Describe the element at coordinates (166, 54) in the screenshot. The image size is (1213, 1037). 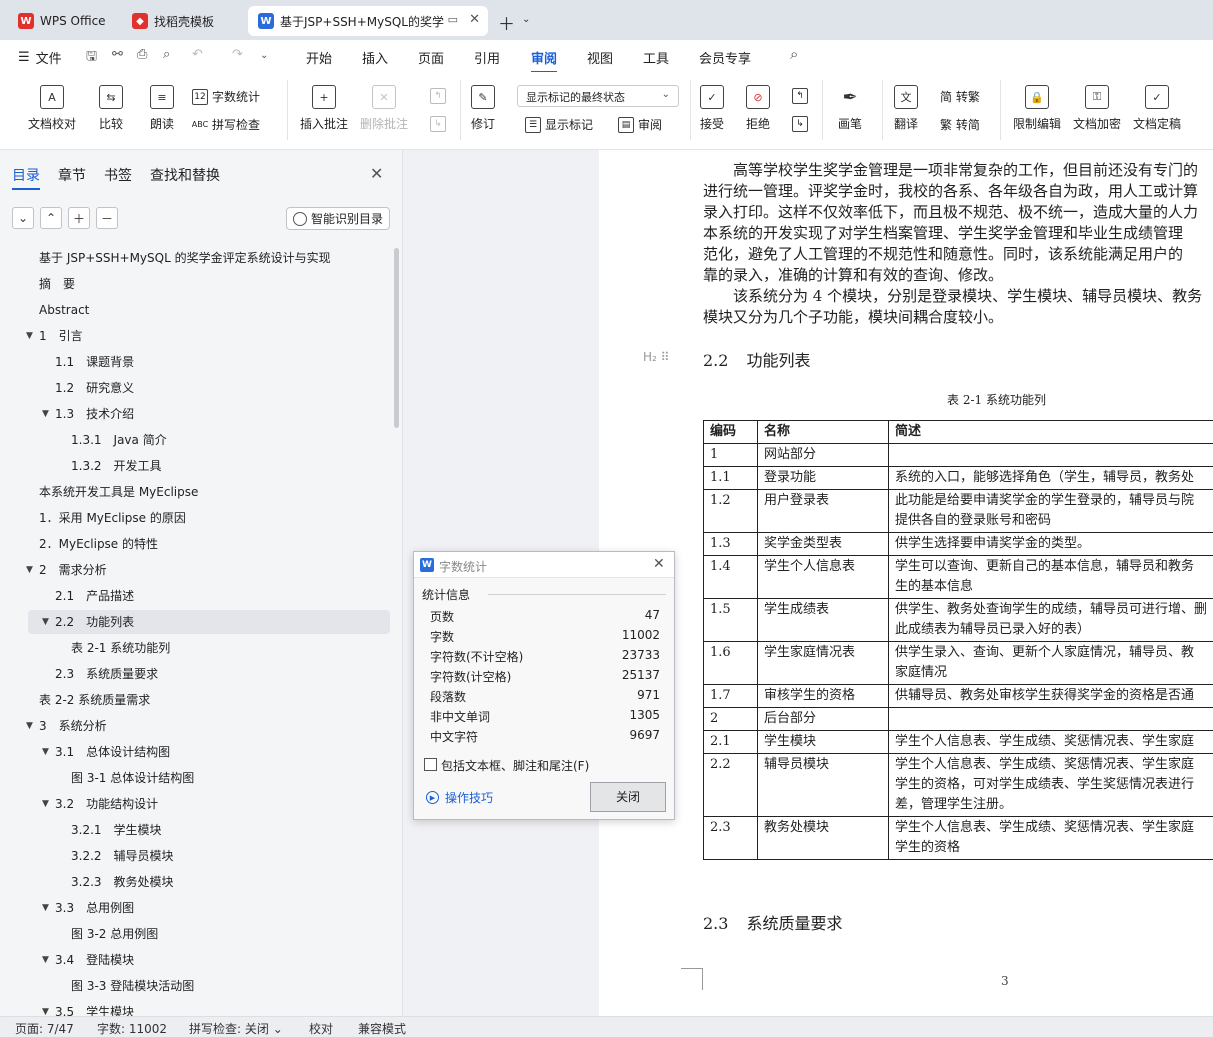
I see `print-preview-icon: ⌕` at that location.